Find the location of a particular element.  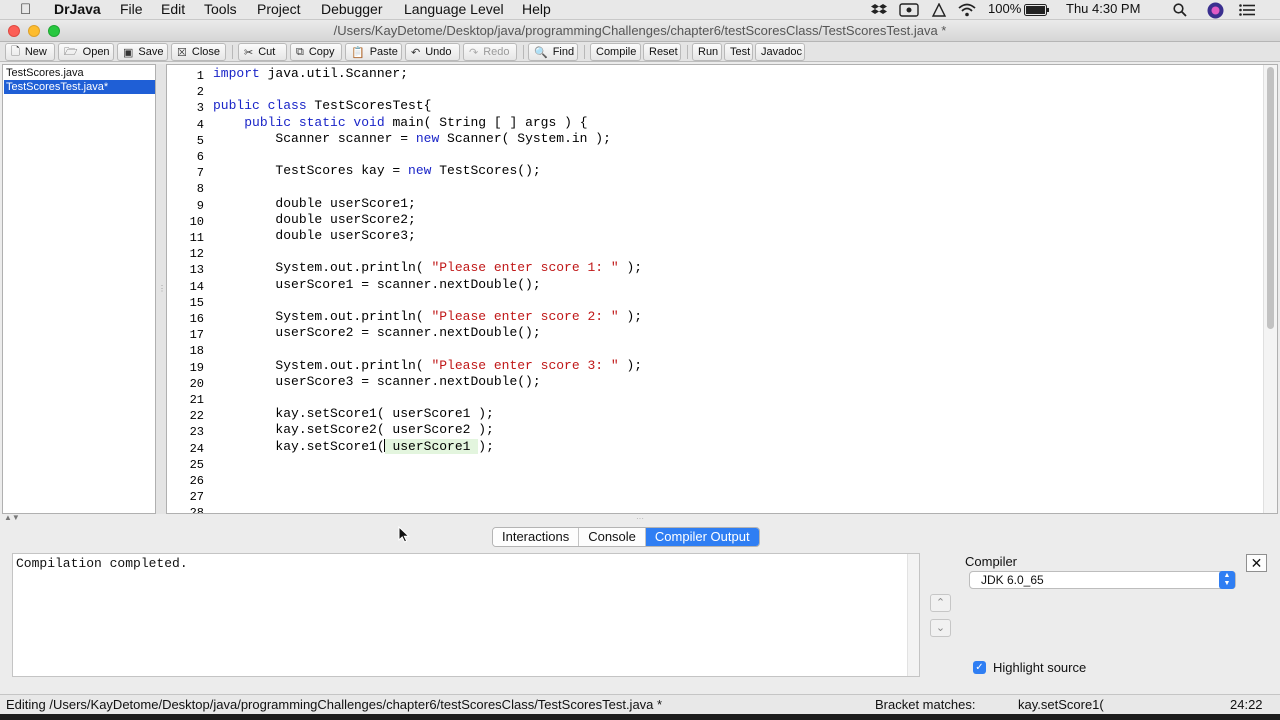

line-number: 22 is located at coordinates (196, 416).